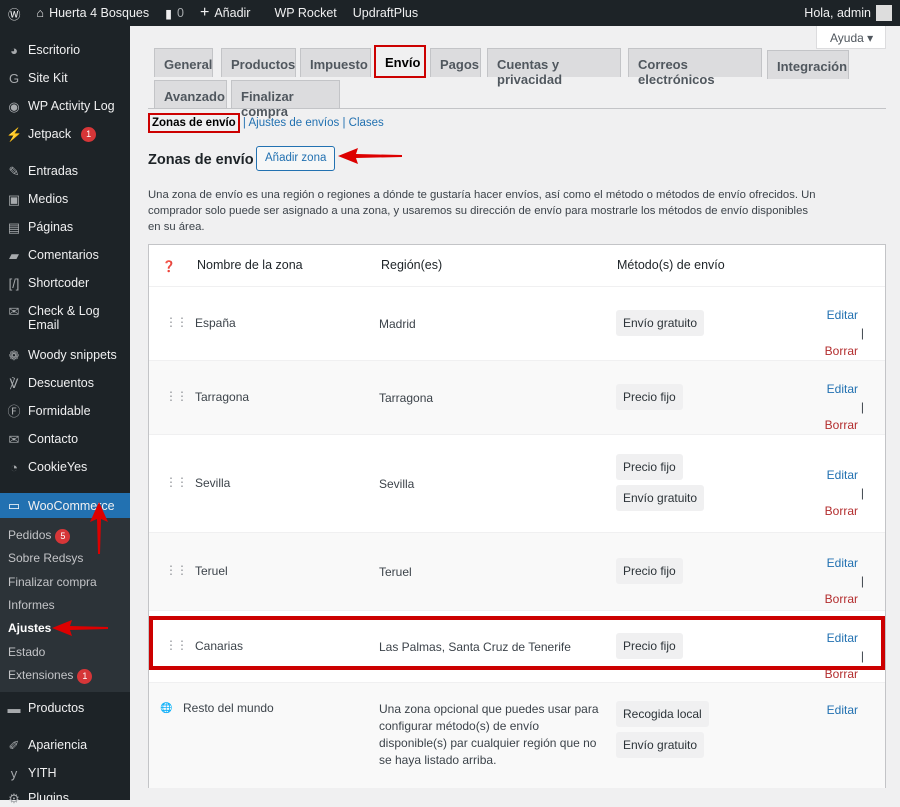 This screenshot has height=807, width=900. I want to click on sidebar-item-contacto: ✉ Contacto, so click(65, 440).